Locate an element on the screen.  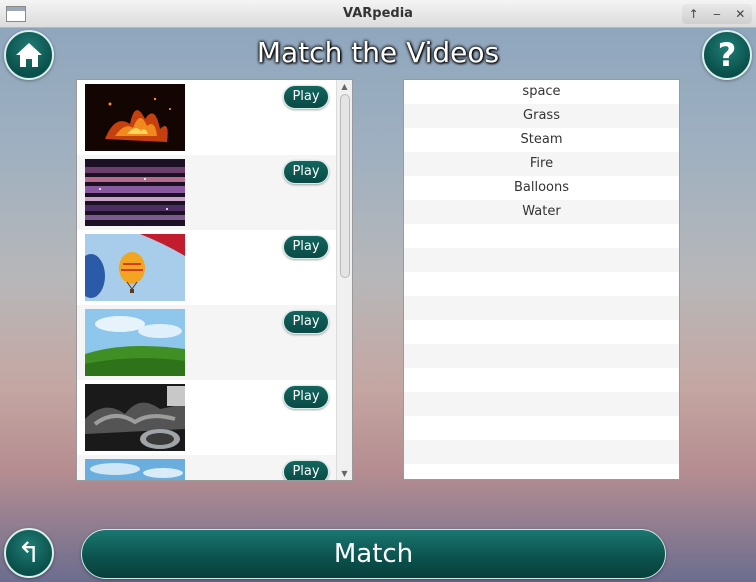
help-icon: ? is located at coordinates (727, 55).